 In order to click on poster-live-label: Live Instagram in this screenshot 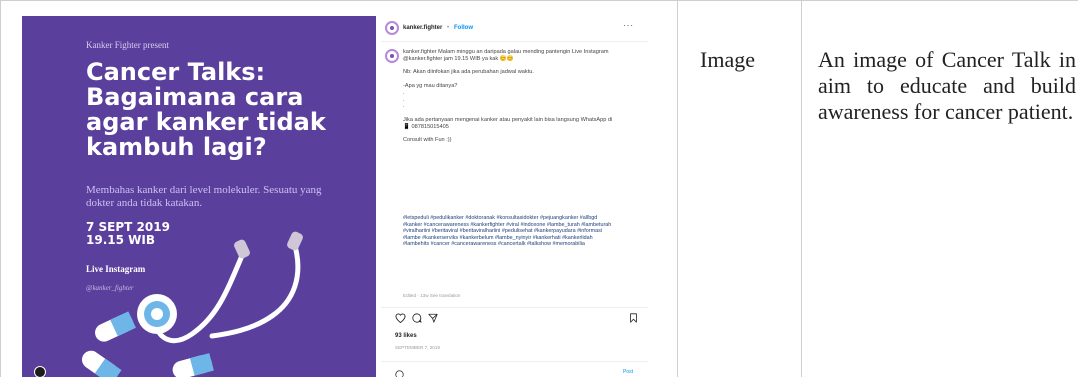, I will do `click(116, 269)`.